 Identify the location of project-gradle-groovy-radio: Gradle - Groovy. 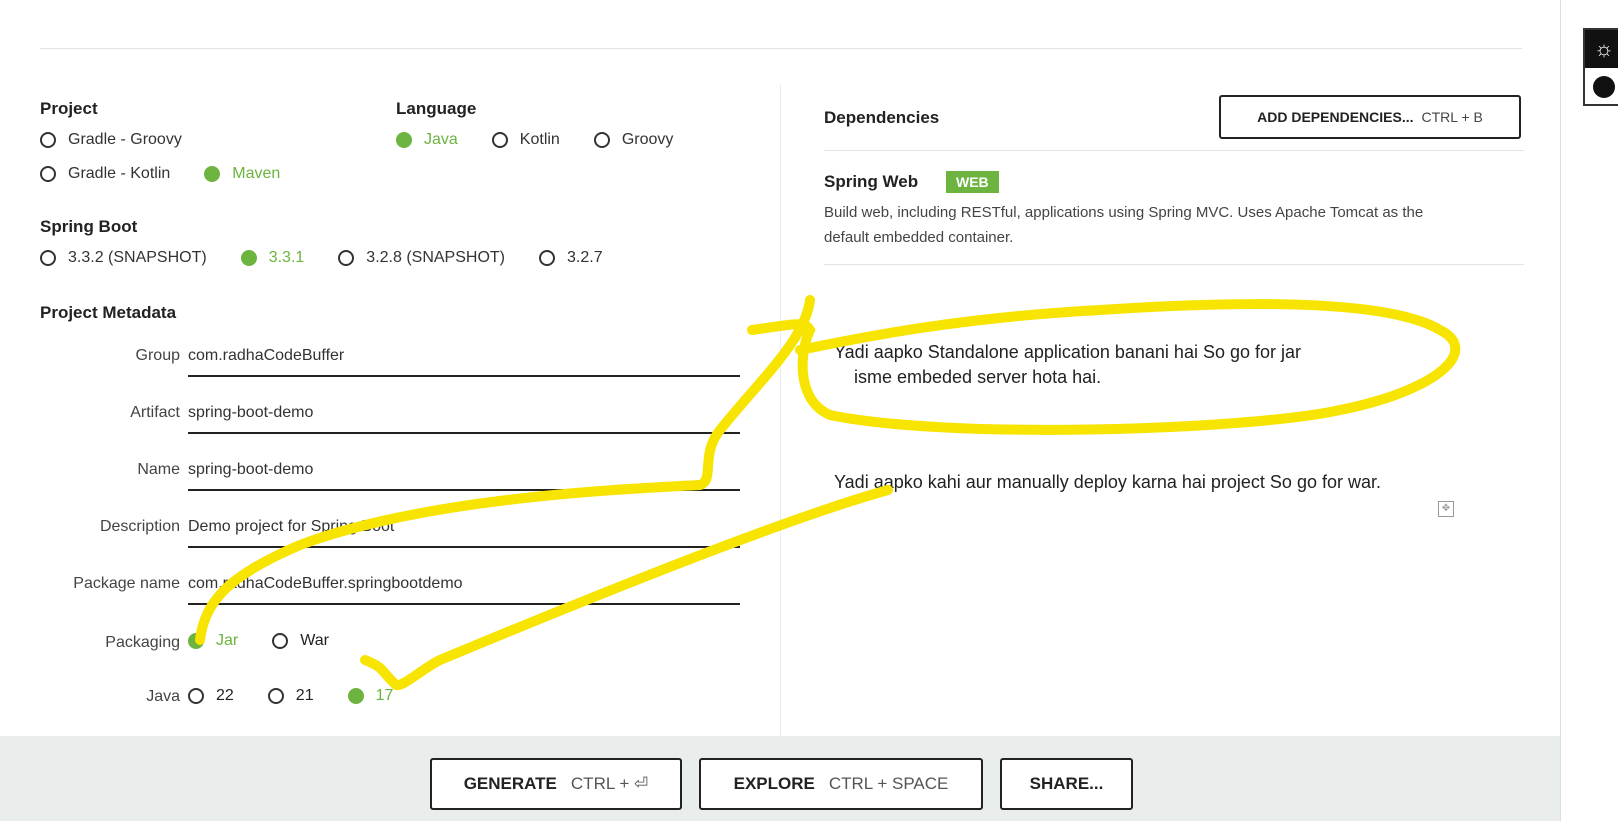
(111, 140).